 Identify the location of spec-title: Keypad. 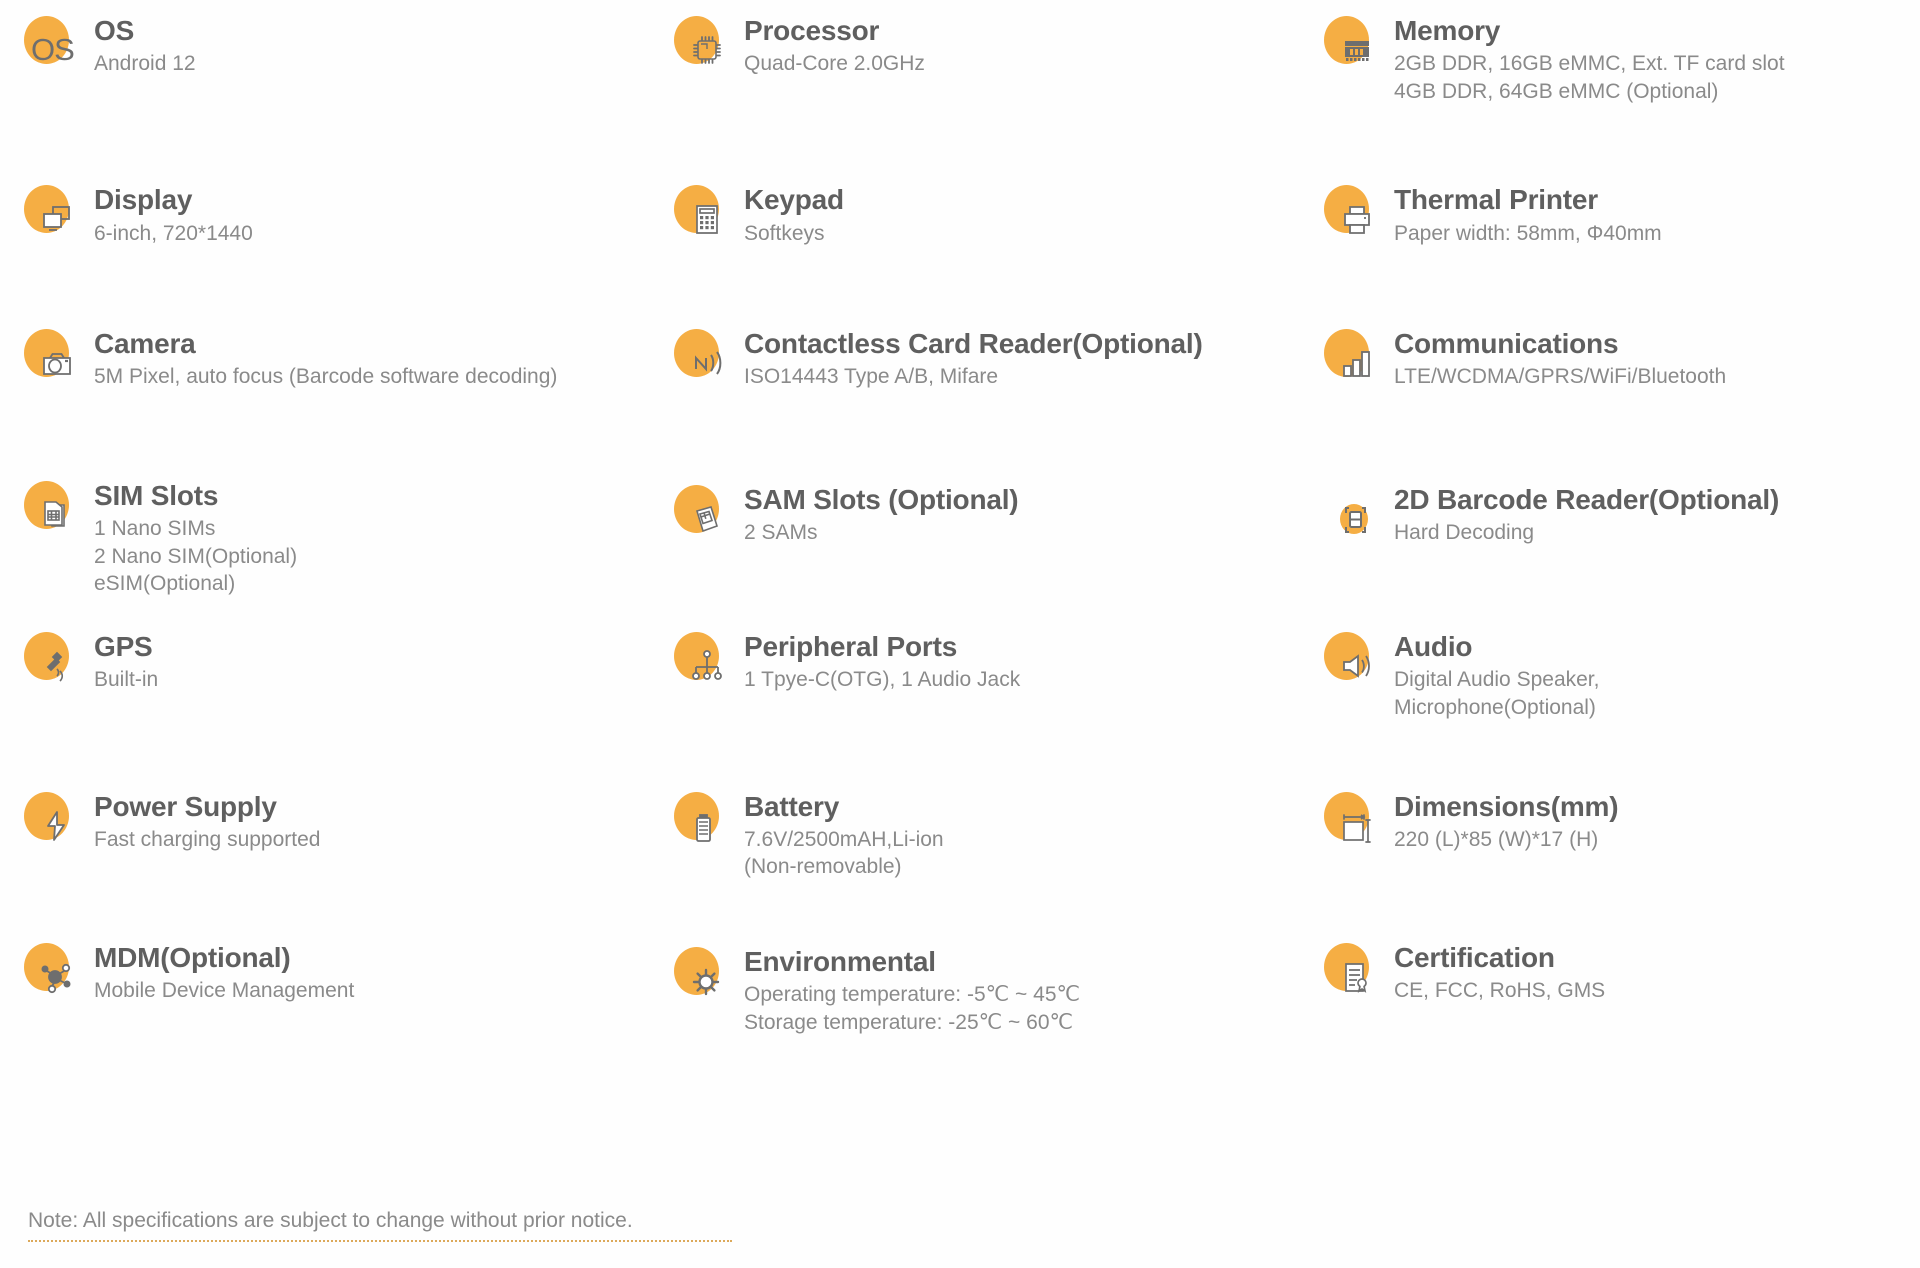
(794, 200).